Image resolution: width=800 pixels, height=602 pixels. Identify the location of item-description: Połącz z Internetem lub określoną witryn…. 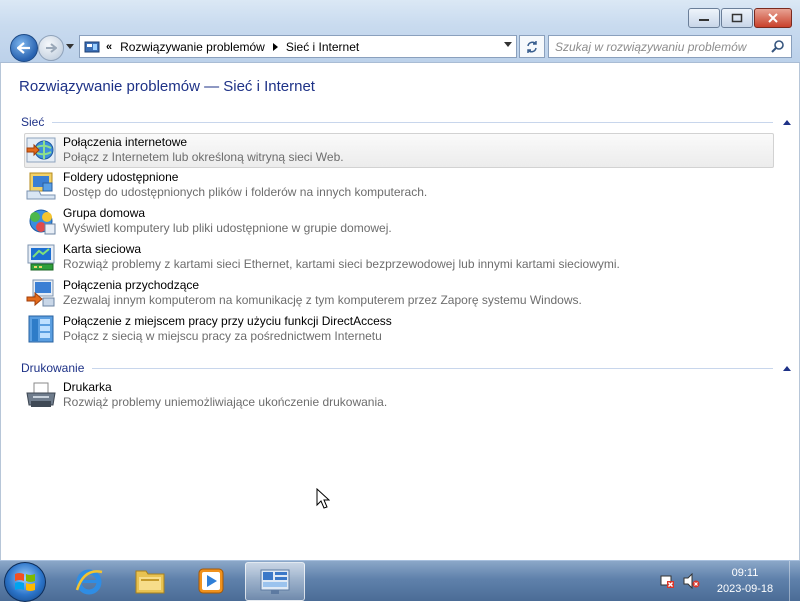
(203, 157).